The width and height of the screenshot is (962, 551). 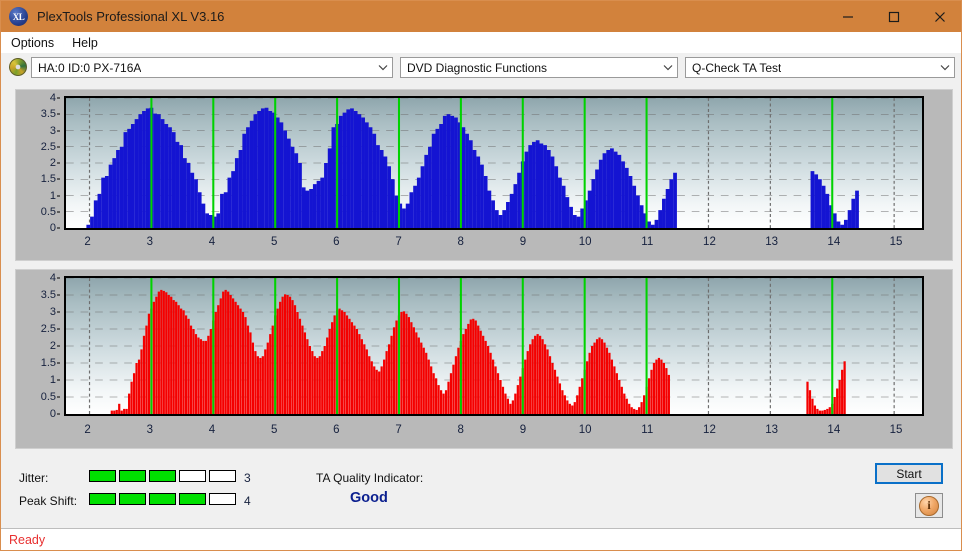 What do you see at coordinates (32, 43) in the screenshot?
I see `menu-item-options: Options` at bounding box center [32, 43].